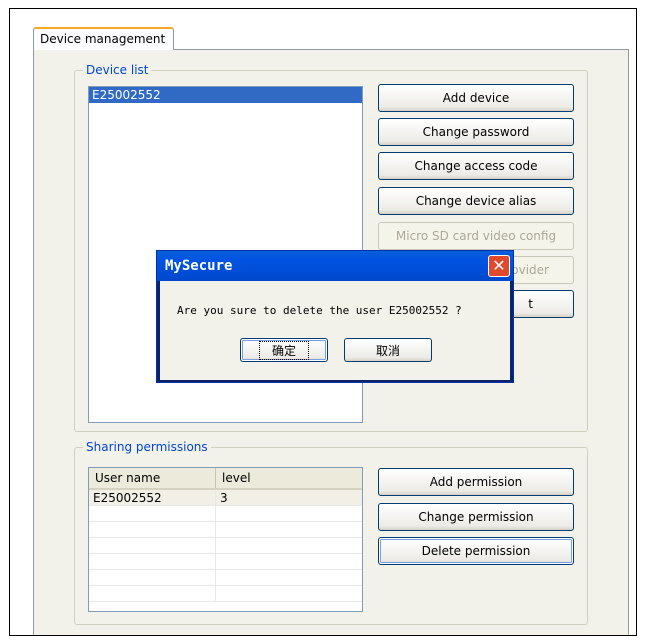 This screenshot has height=643, width=648. I want to click on change-device-alias-button: Change device alias, so click(476, 201).